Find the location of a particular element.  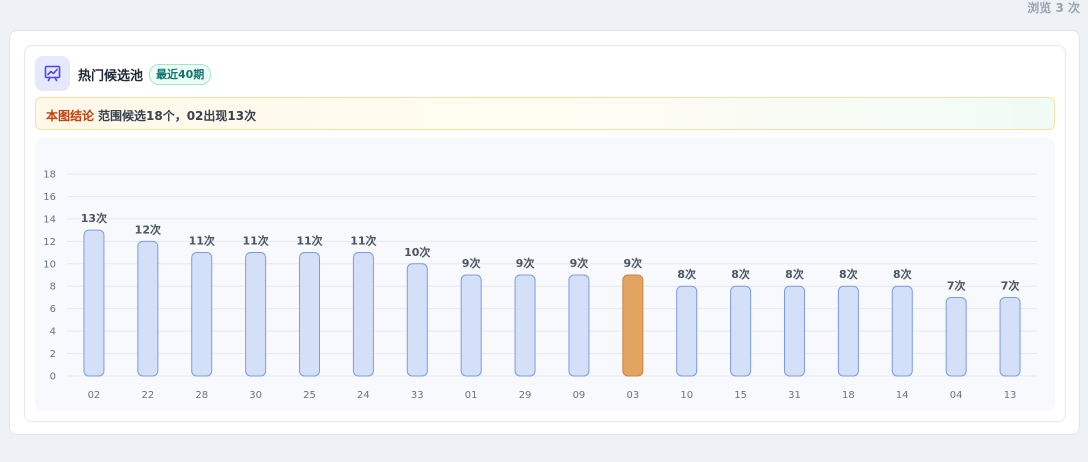

x-tick-label: 10 is located at coordinates (686, 395).